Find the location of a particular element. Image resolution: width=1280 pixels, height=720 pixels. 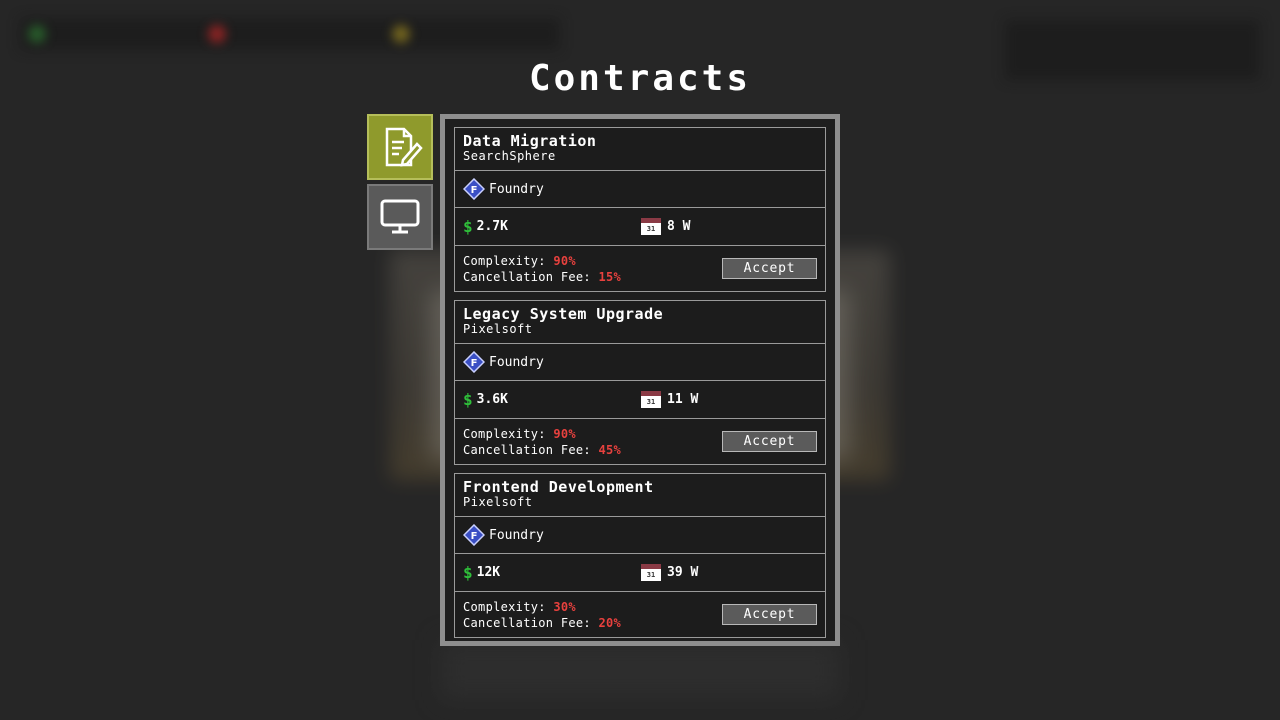

cancellation-fee-value: 20% is located at coordinates (610, 622).